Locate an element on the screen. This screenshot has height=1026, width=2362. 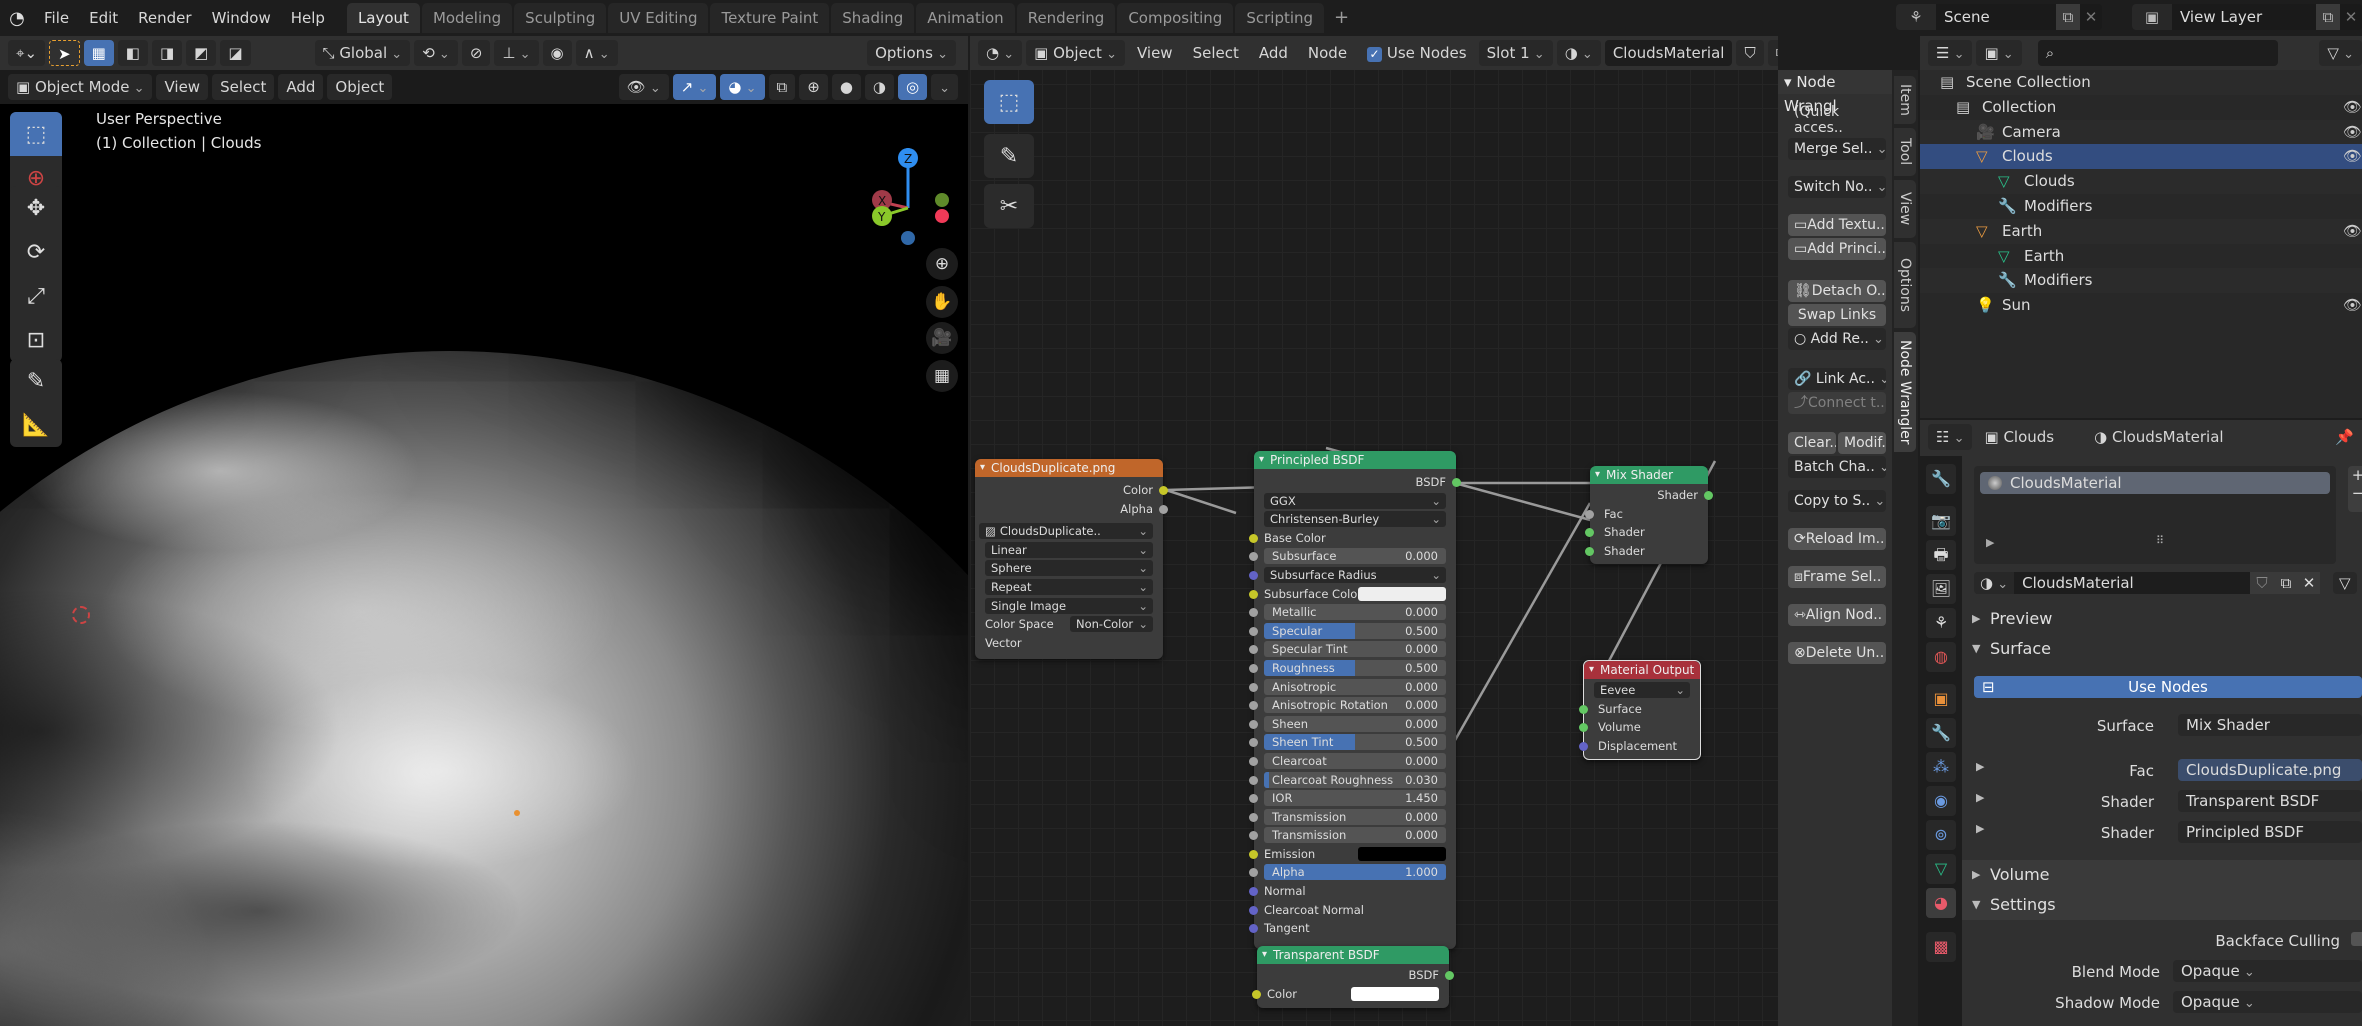
projection-dropdown: Sphere is located at coordinates (1069, 568).